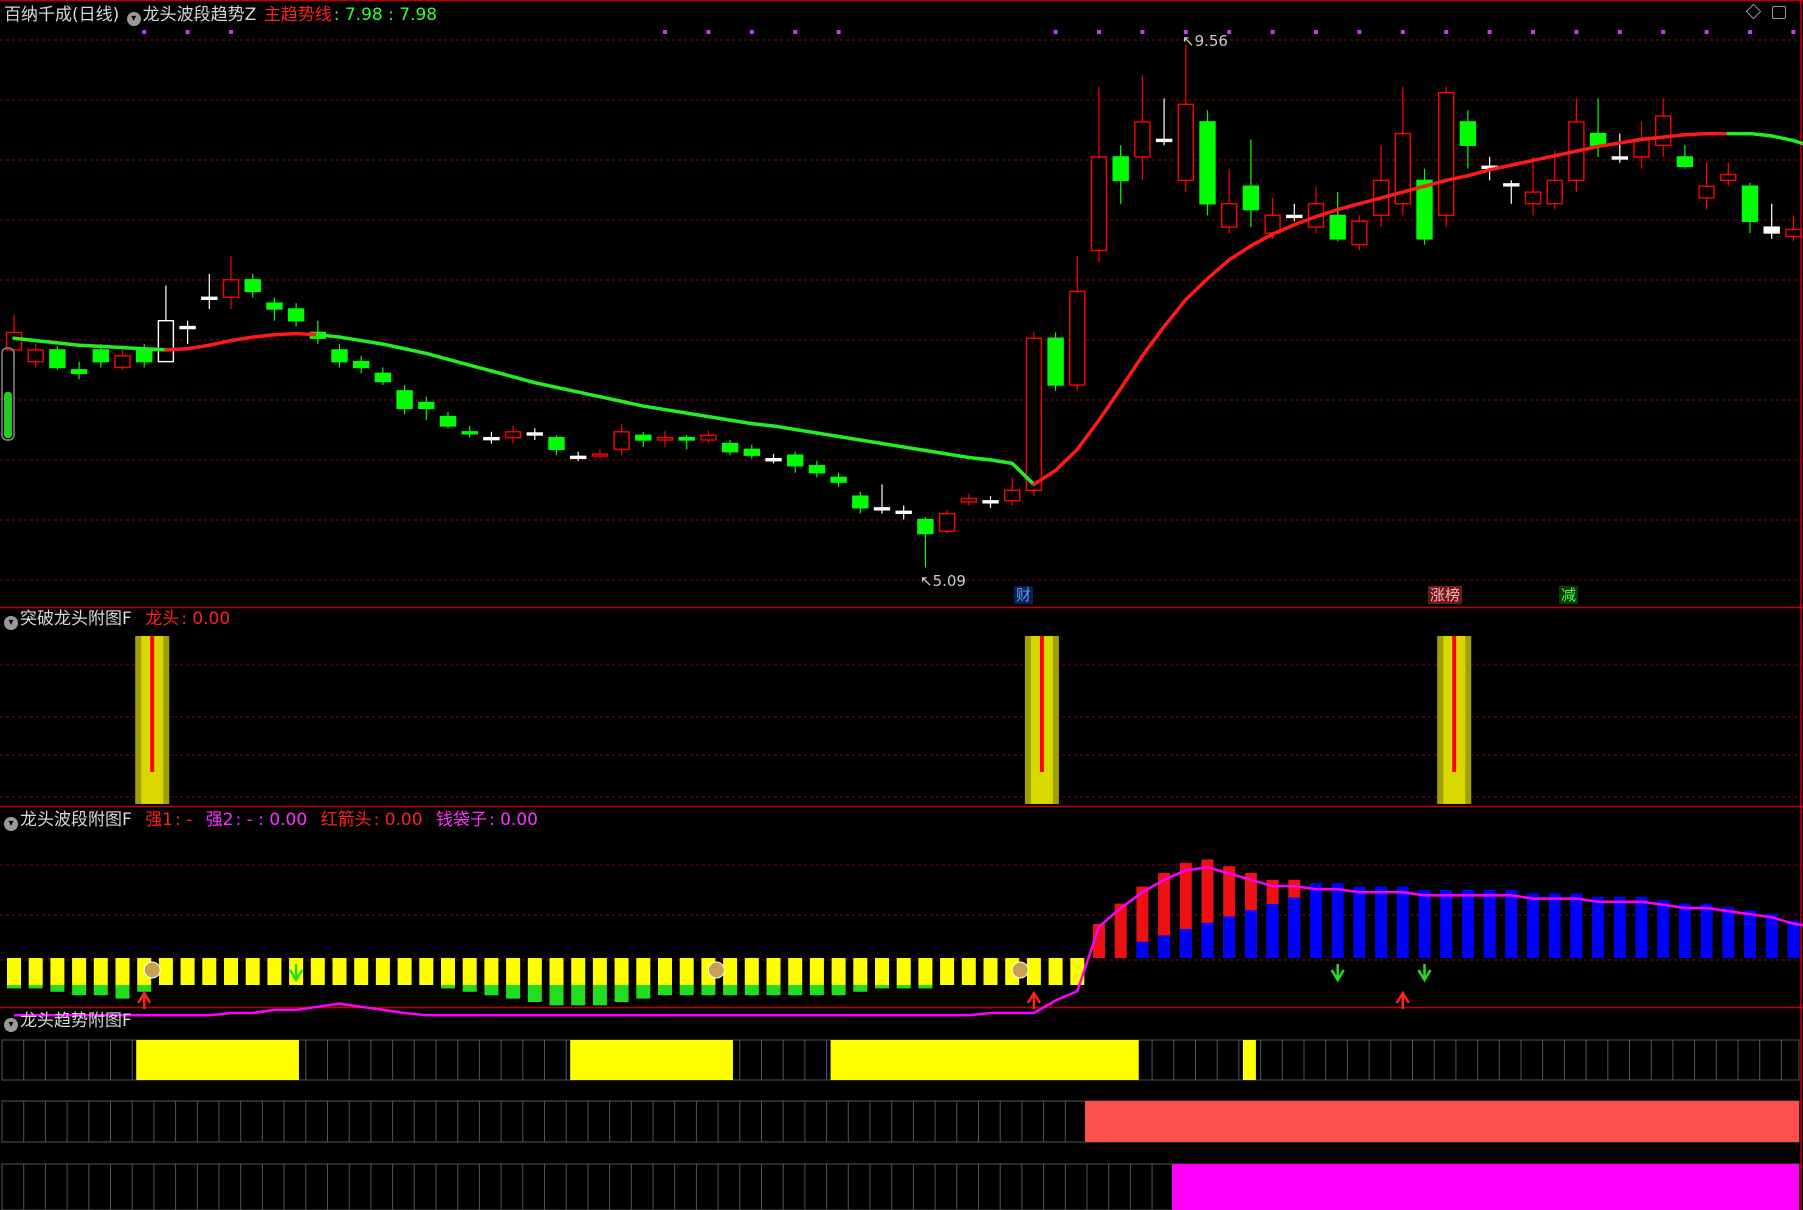 The height and width of the screenshot is (1210, 1803). I want to click on trend-line-label: 主趋势线, so click(297, 15).